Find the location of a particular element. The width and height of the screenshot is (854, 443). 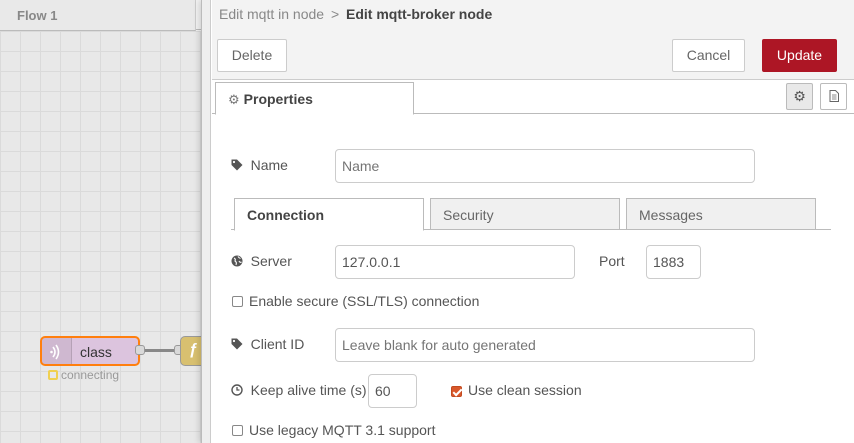

cancel-button: Cancel is located at coordinates (708, 55).